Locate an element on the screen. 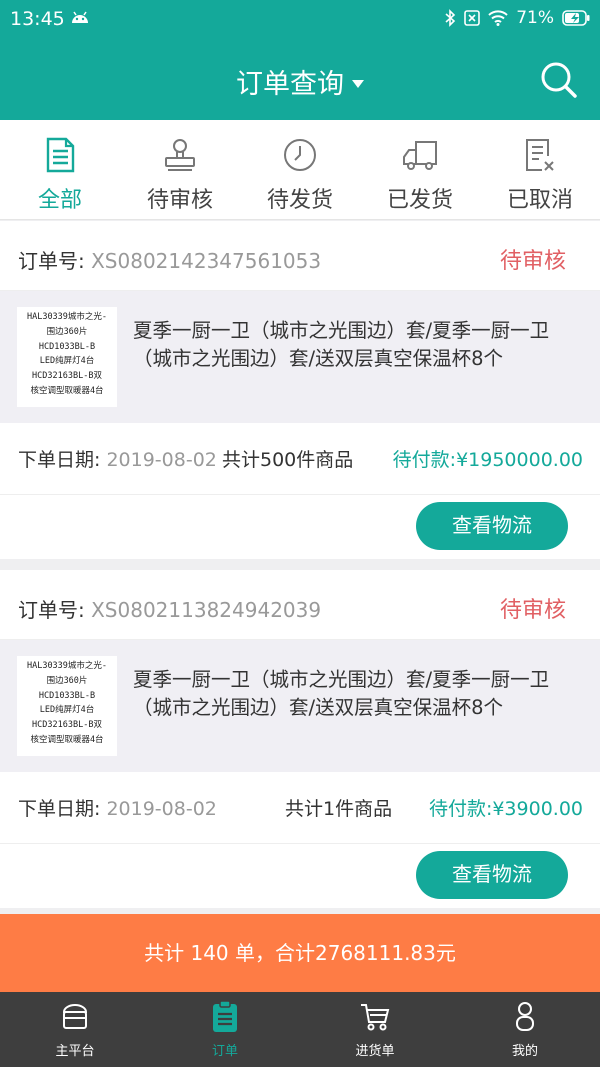 Image resolution: width=600 pixels, height=1067 pixels. no-sim-icon is located at coordinates (472, 18).